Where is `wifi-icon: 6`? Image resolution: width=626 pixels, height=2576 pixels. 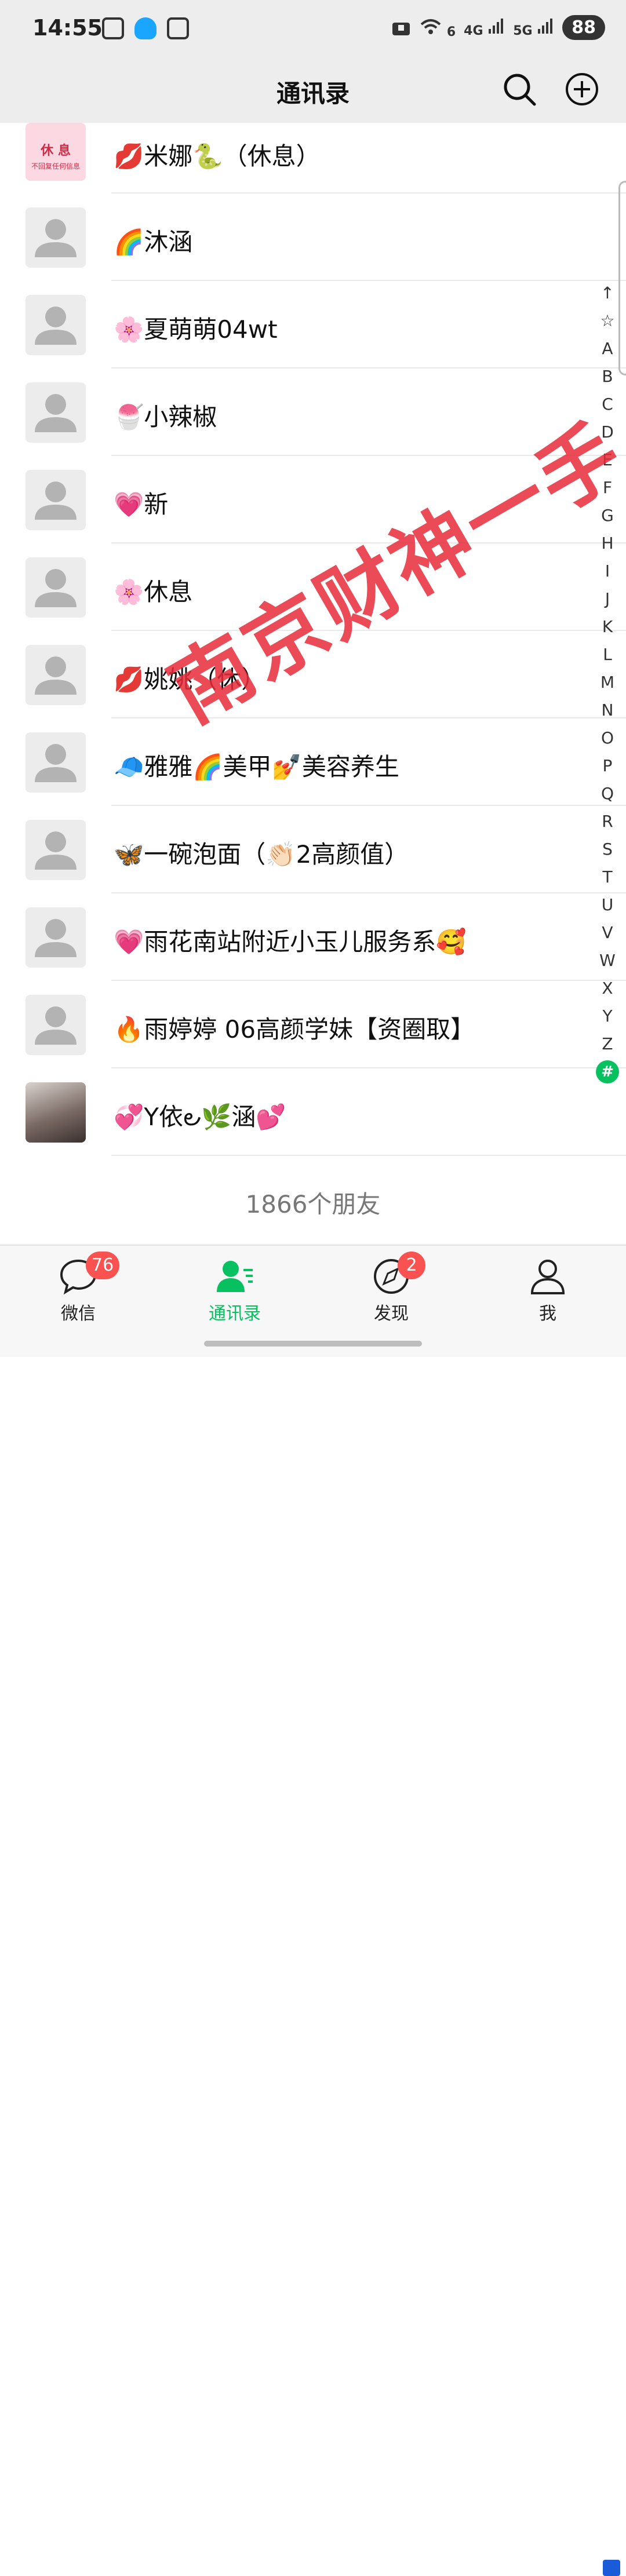
wifi-icon: 6 is located at coordinates (437, 28).